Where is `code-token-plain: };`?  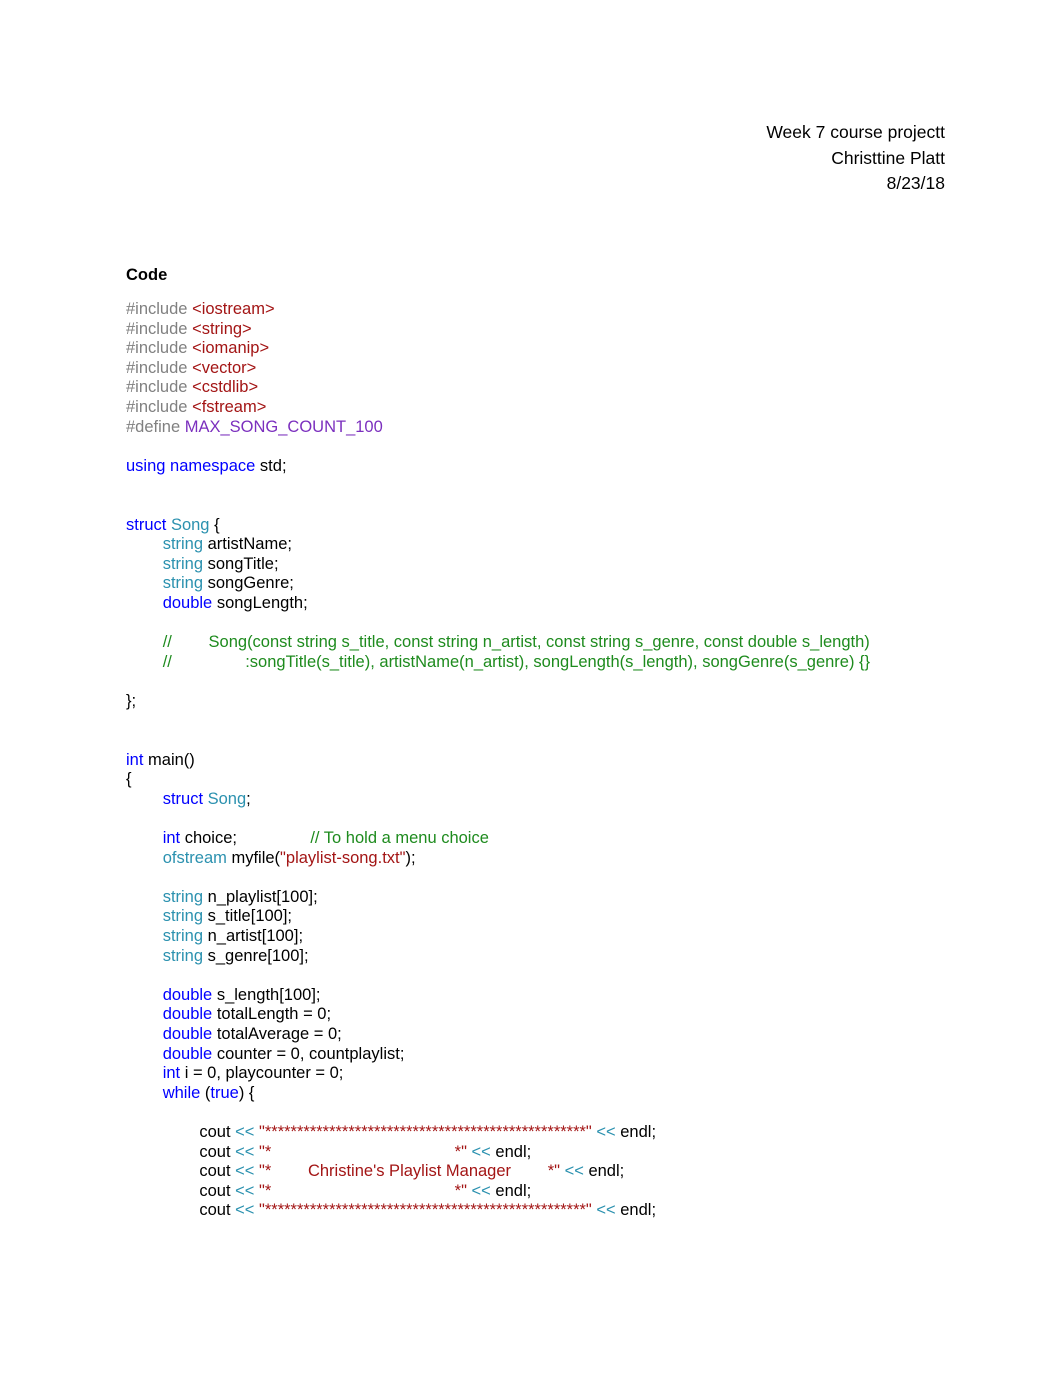
code-token-plain: }; is located at coordinates (131, 700).